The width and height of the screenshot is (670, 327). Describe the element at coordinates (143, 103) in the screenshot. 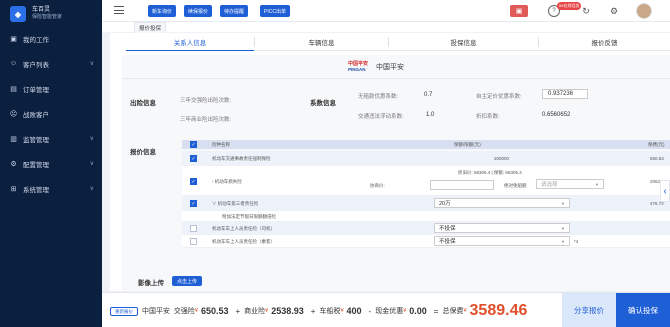

I see `risk-info-label: 出险信息` at that location.